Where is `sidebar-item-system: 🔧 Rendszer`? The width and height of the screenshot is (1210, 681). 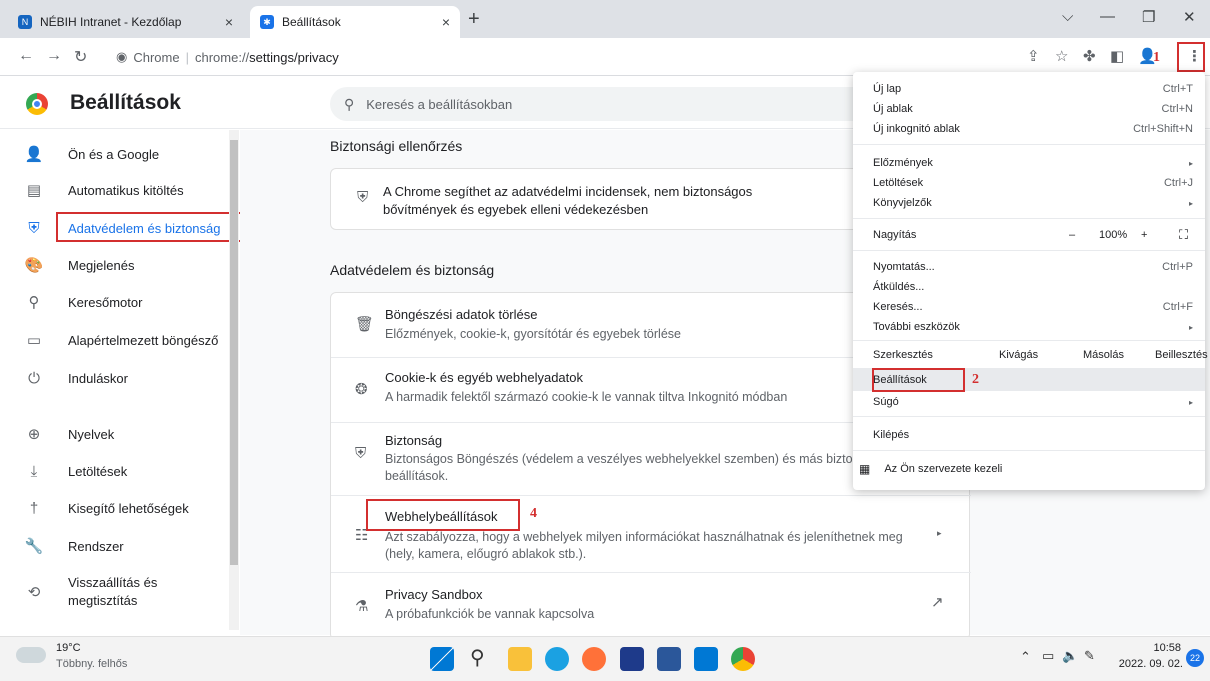 sidebar-item-system: 🔧 Rendszer is located at coordinates (115, 546).